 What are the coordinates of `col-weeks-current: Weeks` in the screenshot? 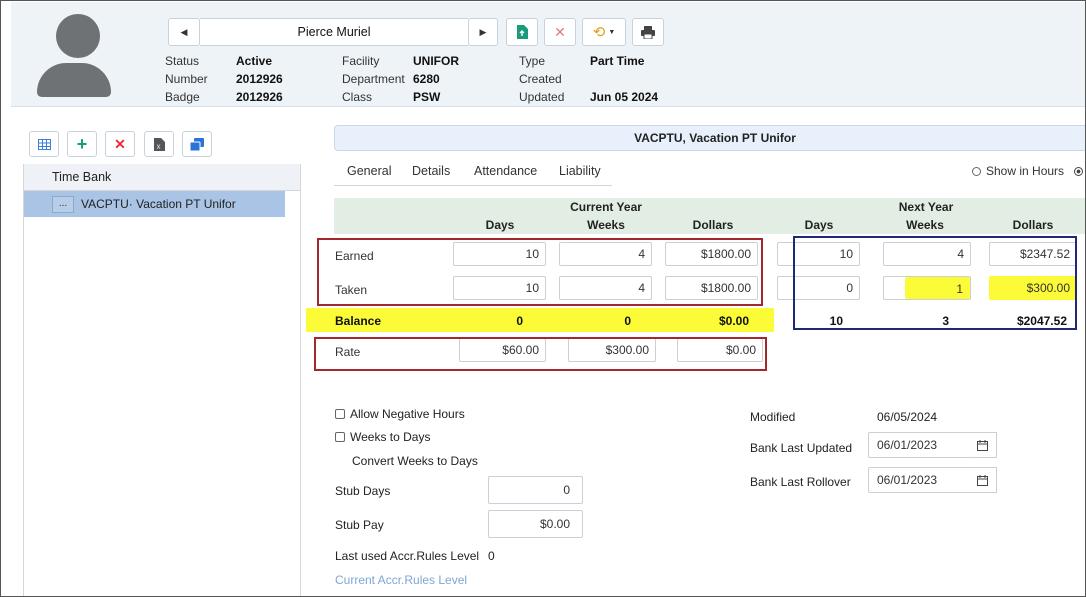 It's located at (606, 225).